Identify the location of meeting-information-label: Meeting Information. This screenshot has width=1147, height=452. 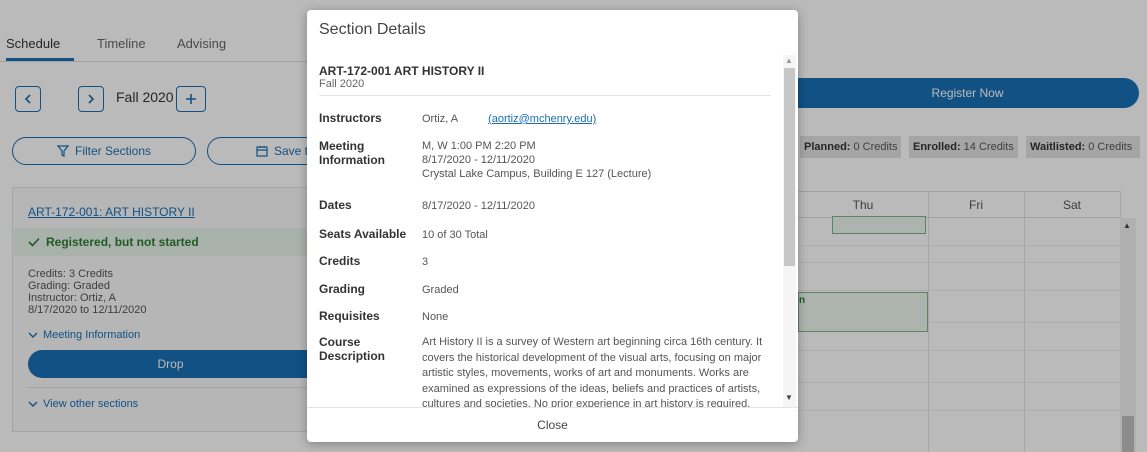
(352, 153).